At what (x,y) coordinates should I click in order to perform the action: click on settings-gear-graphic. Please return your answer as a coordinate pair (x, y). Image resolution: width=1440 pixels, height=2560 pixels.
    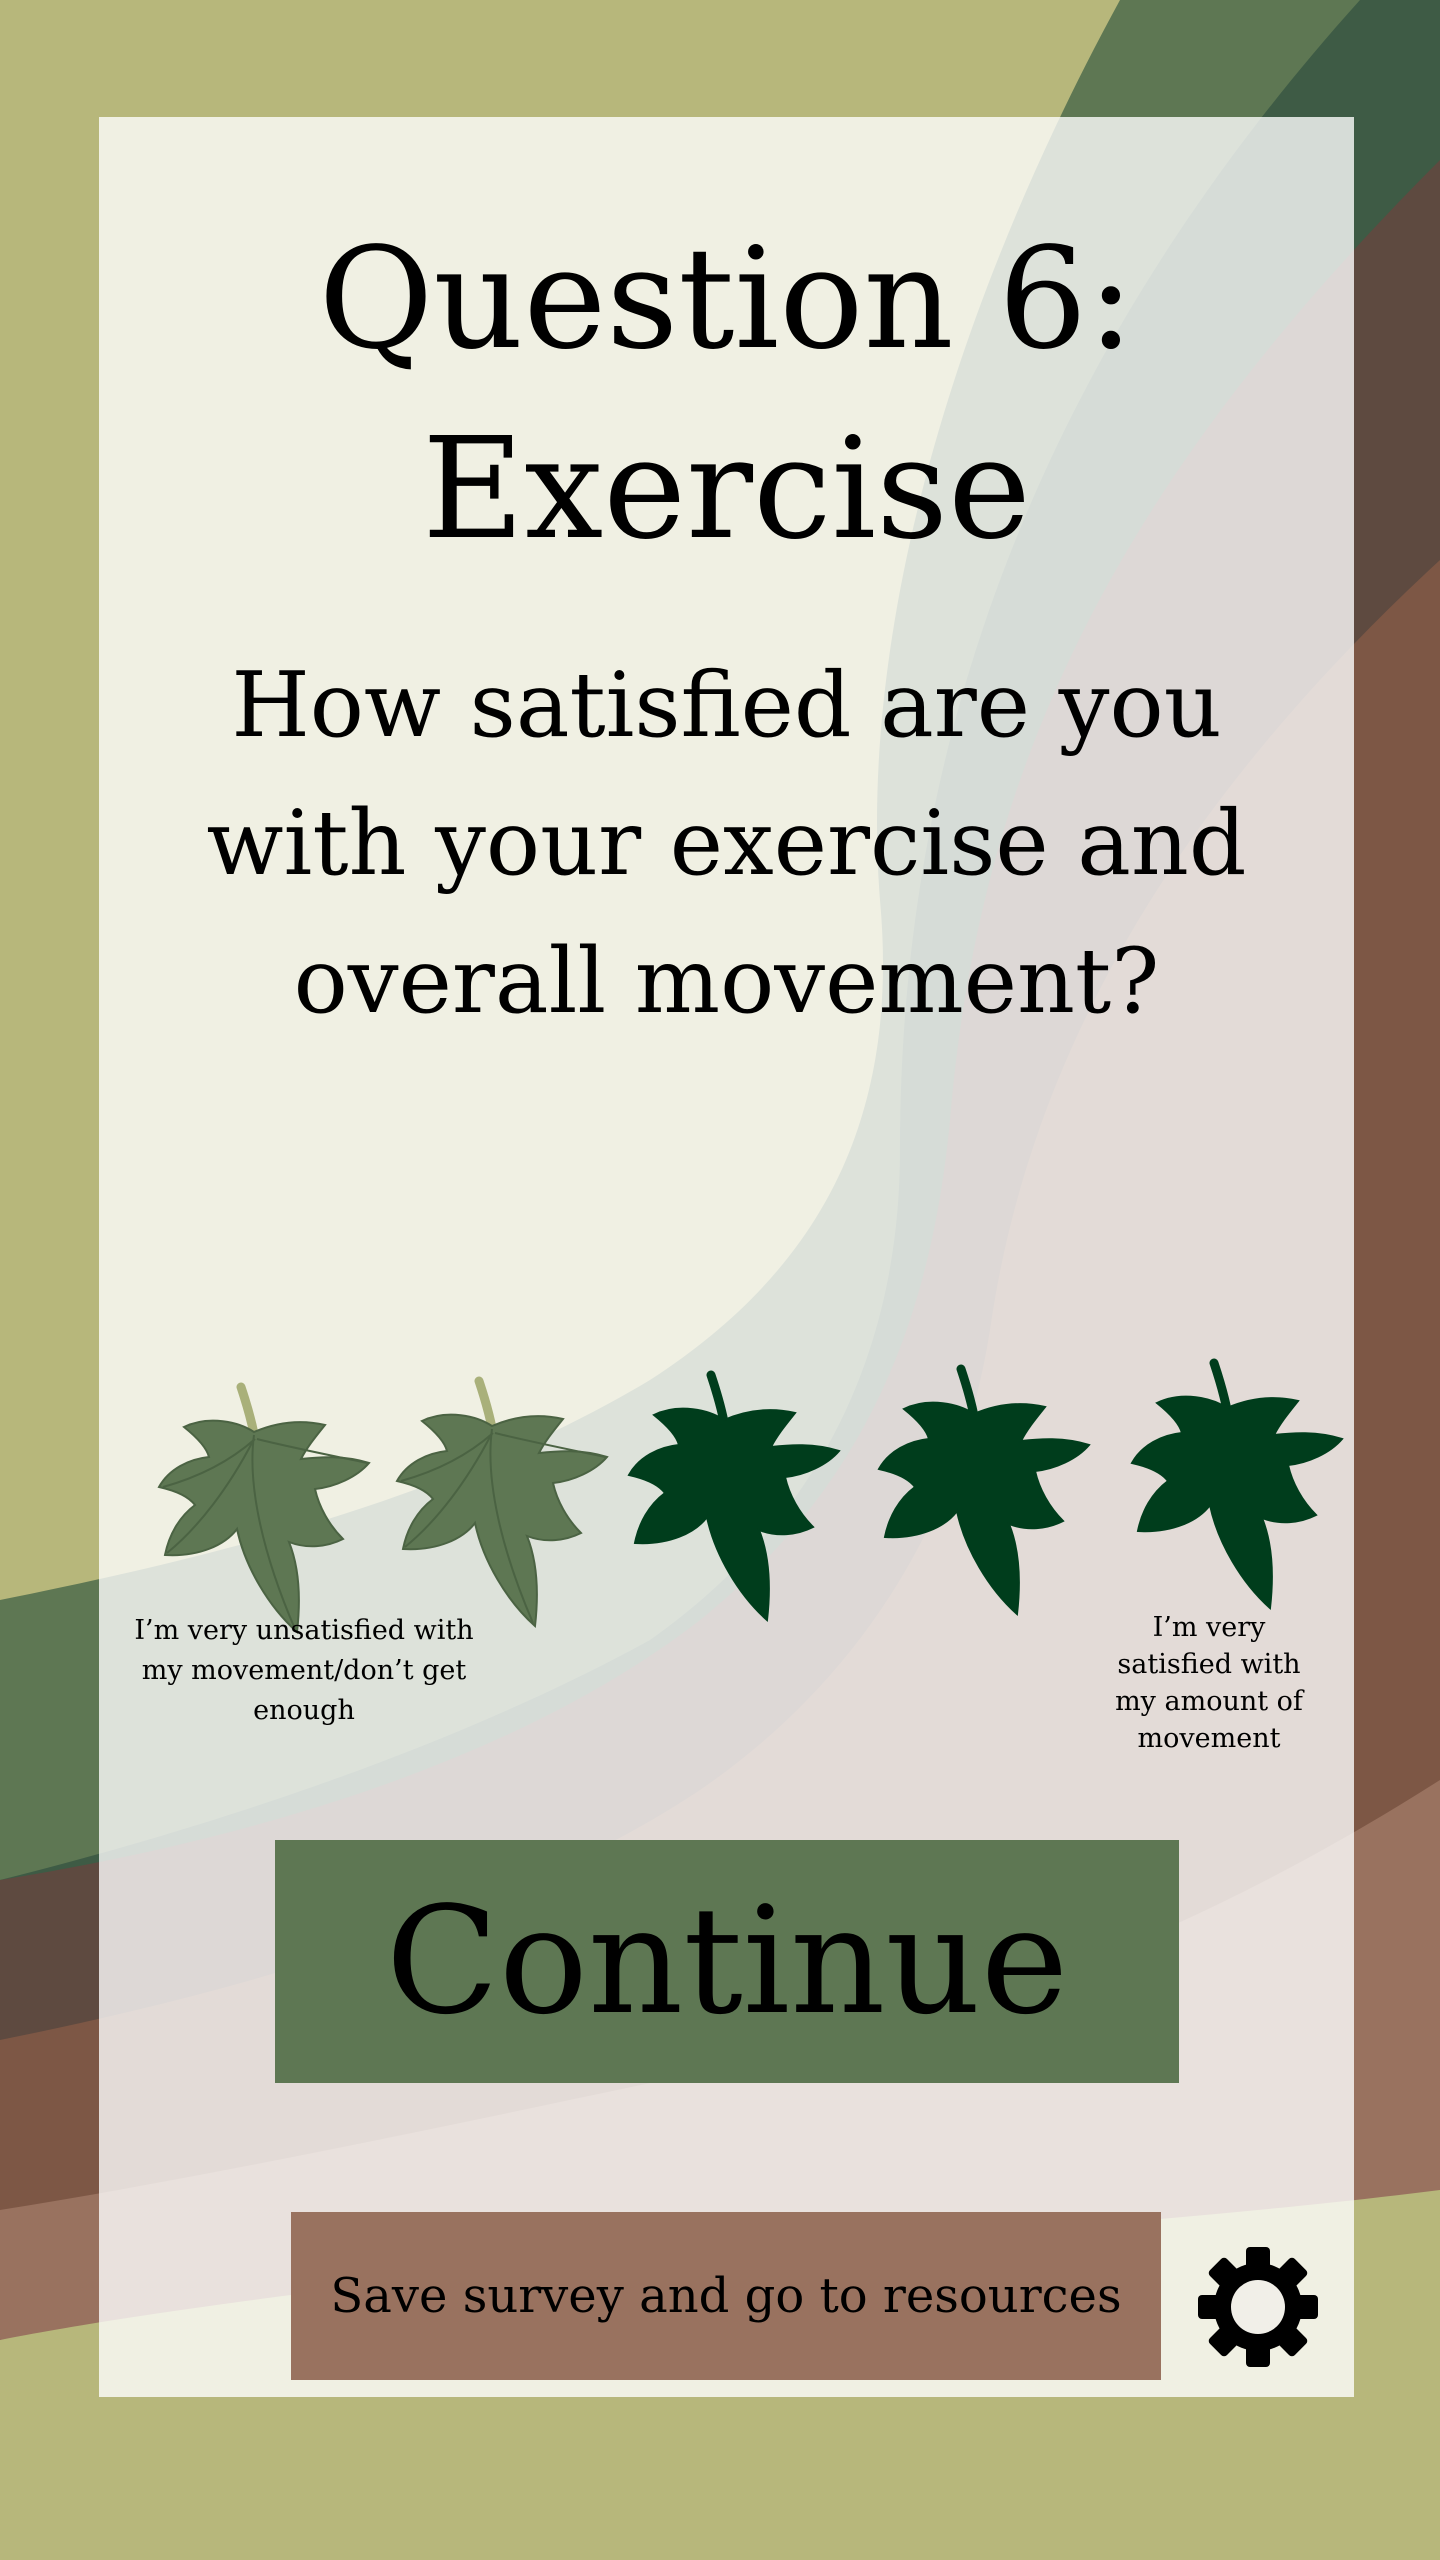
    Looking at the image, I should click on (1258, 2307).